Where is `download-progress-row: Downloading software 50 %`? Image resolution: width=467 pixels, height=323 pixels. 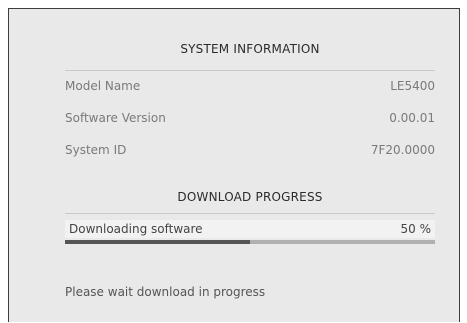
download-progress-row: Downloading software 50 % is located at coordinates (250, 229).